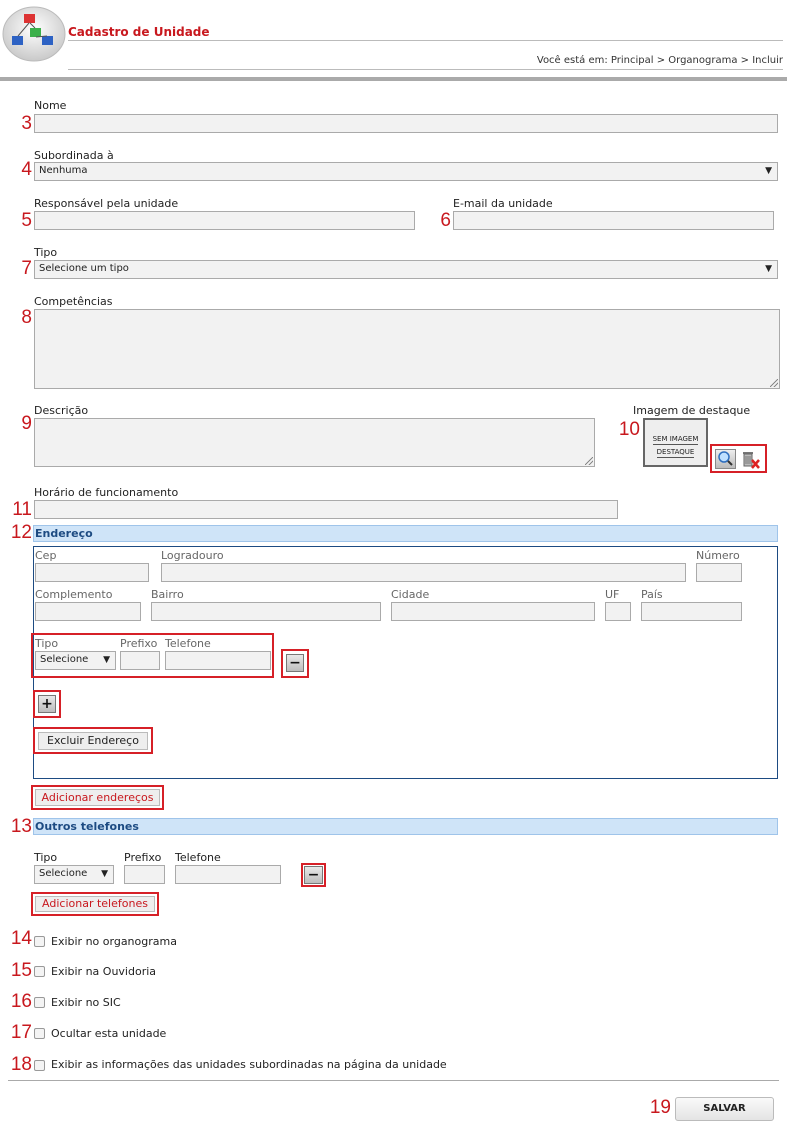 The width and height of the screenshot is (787, 1126). What do you see at coordinates (26, 123) in the screenshot?
I see `marker-3: 3` at bounding box center [26, 123].